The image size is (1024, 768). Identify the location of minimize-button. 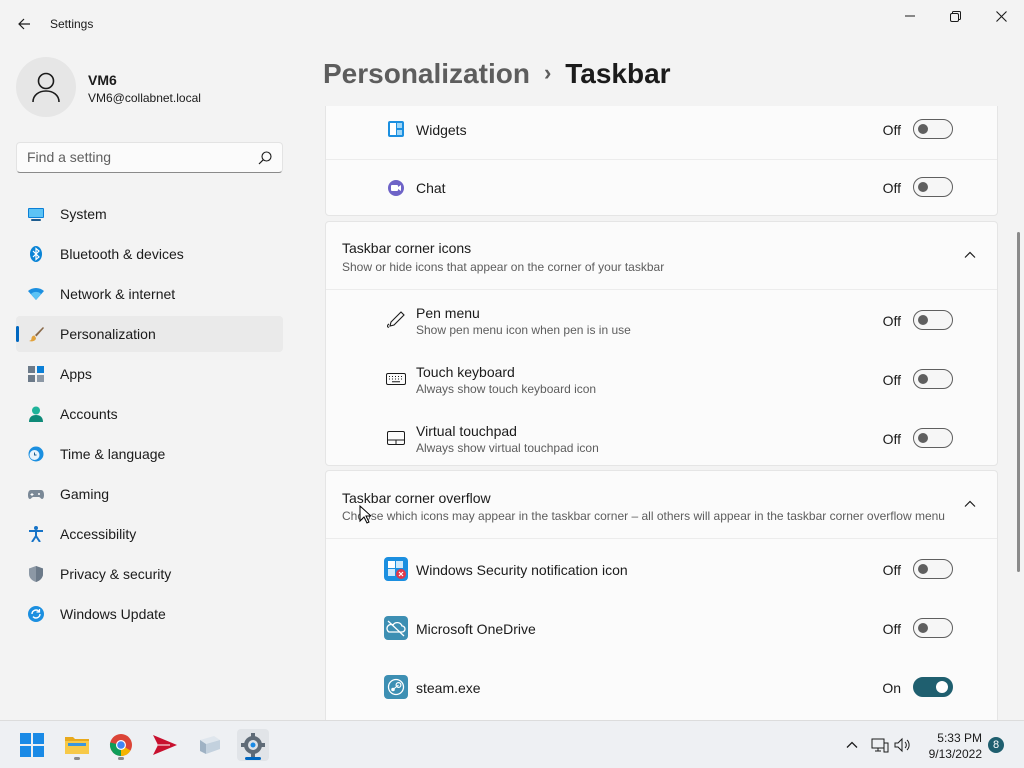
(910, 16).